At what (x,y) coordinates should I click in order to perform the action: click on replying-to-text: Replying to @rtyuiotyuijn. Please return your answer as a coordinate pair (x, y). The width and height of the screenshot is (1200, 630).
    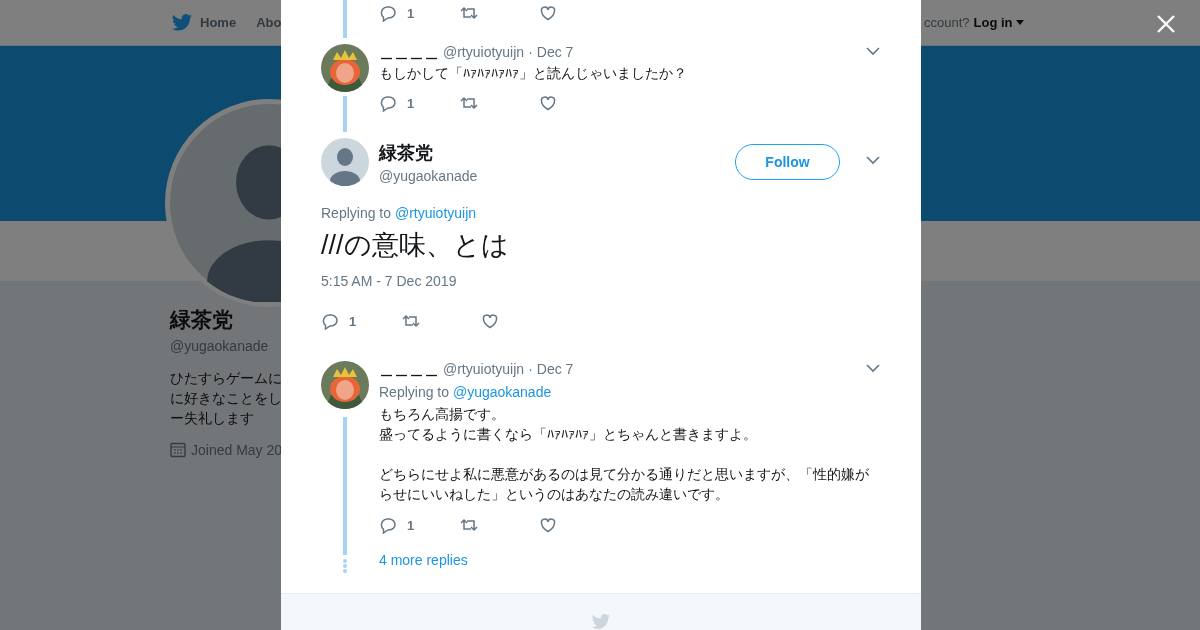
    Looking at the image, I should click on (399, 213).